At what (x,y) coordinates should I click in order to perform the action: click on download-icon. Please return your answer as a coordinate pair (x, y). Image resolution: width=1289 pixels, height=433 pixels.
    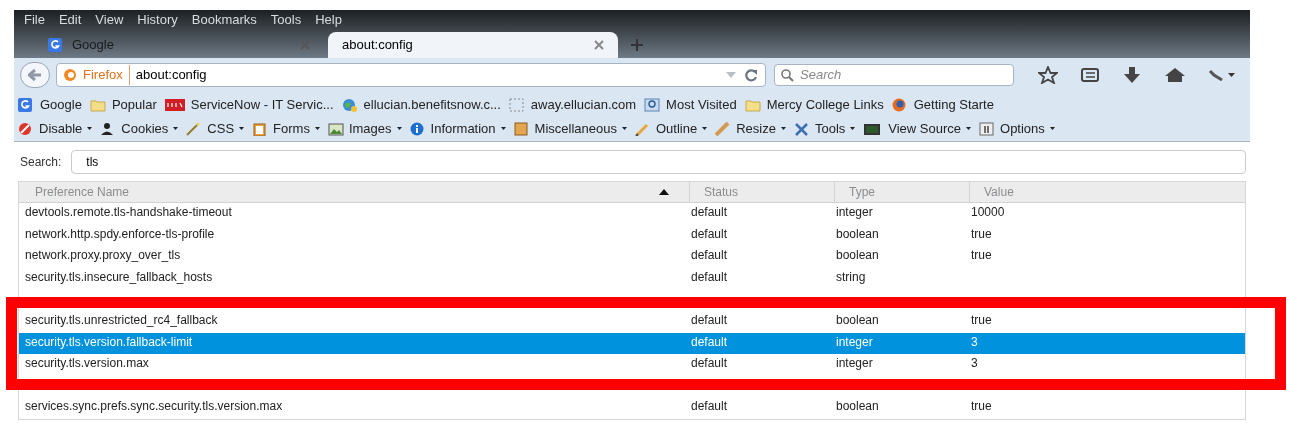
    Looking at the image, I should click on (1132, 75).